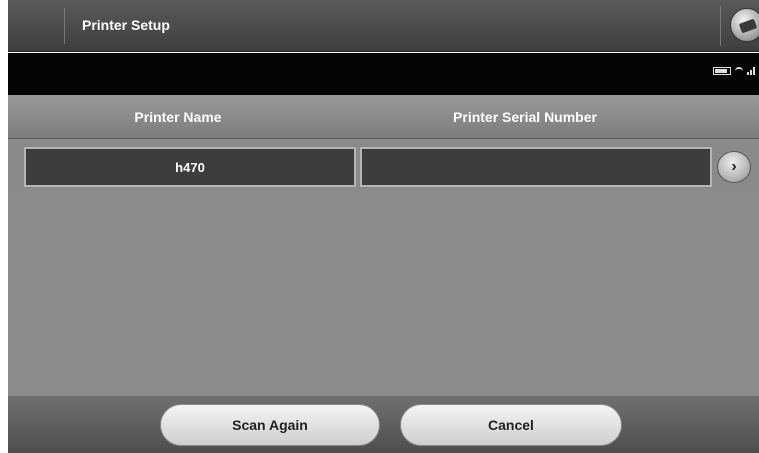  What do you see at coordinates (720, 26) in the screenshot?
I see `title-divider-right` at bounding box center [720, 26].